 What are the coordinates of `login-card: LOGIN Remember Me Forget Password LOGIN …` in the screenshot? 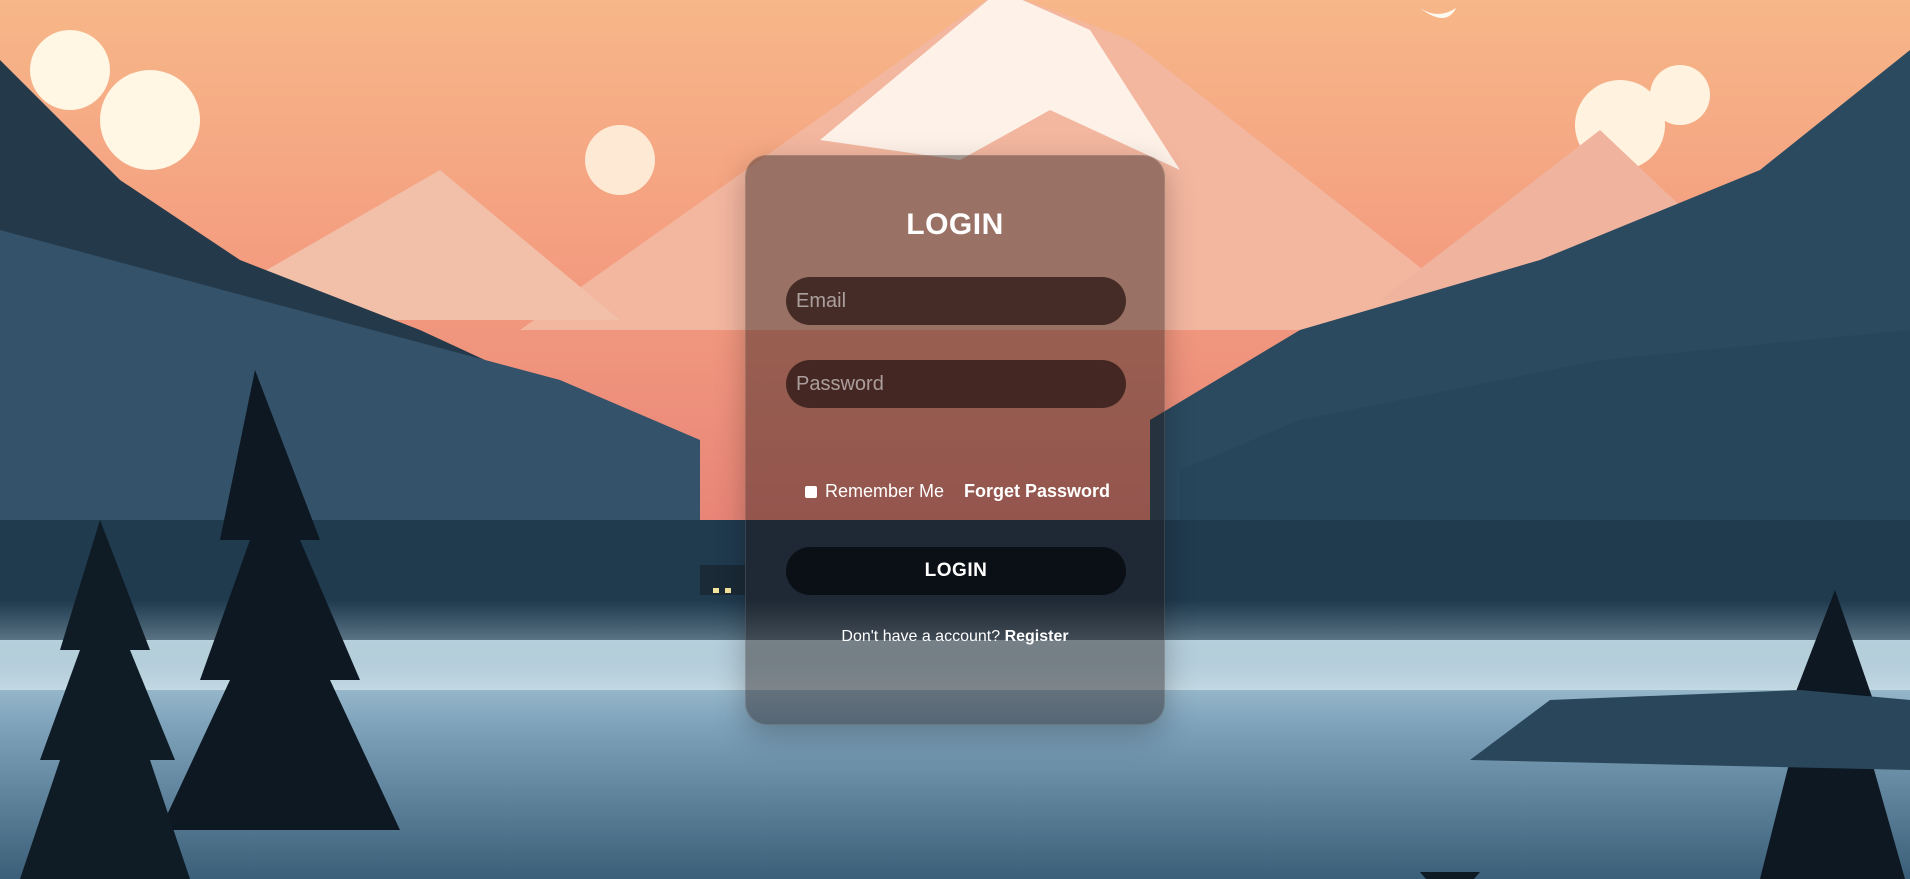 It's located at (955, 440).